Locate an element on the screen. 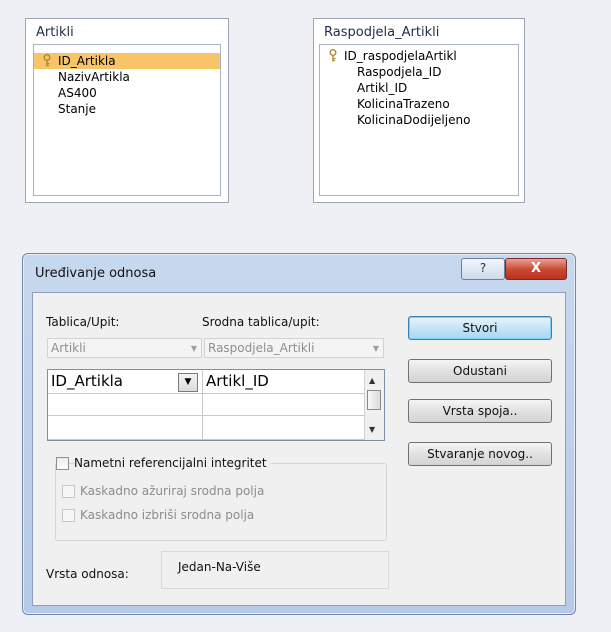 This screenshot has height=632, width=611. scroll-up-icon: ▲ is located at coordinates (372, 380).